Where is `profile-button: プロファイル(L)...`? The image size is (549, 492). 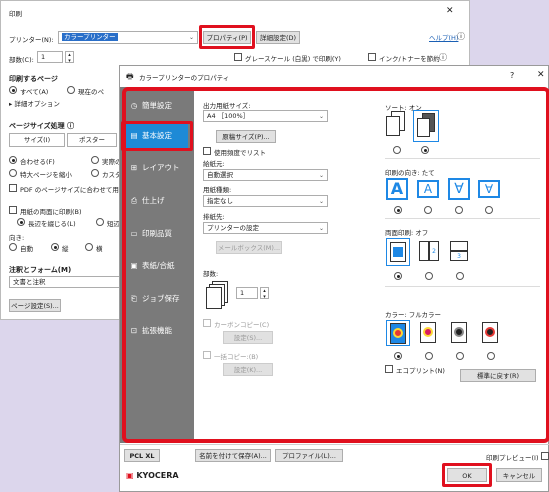
profile-button: プロファイル(L)... is located at coordinates (309, 455).